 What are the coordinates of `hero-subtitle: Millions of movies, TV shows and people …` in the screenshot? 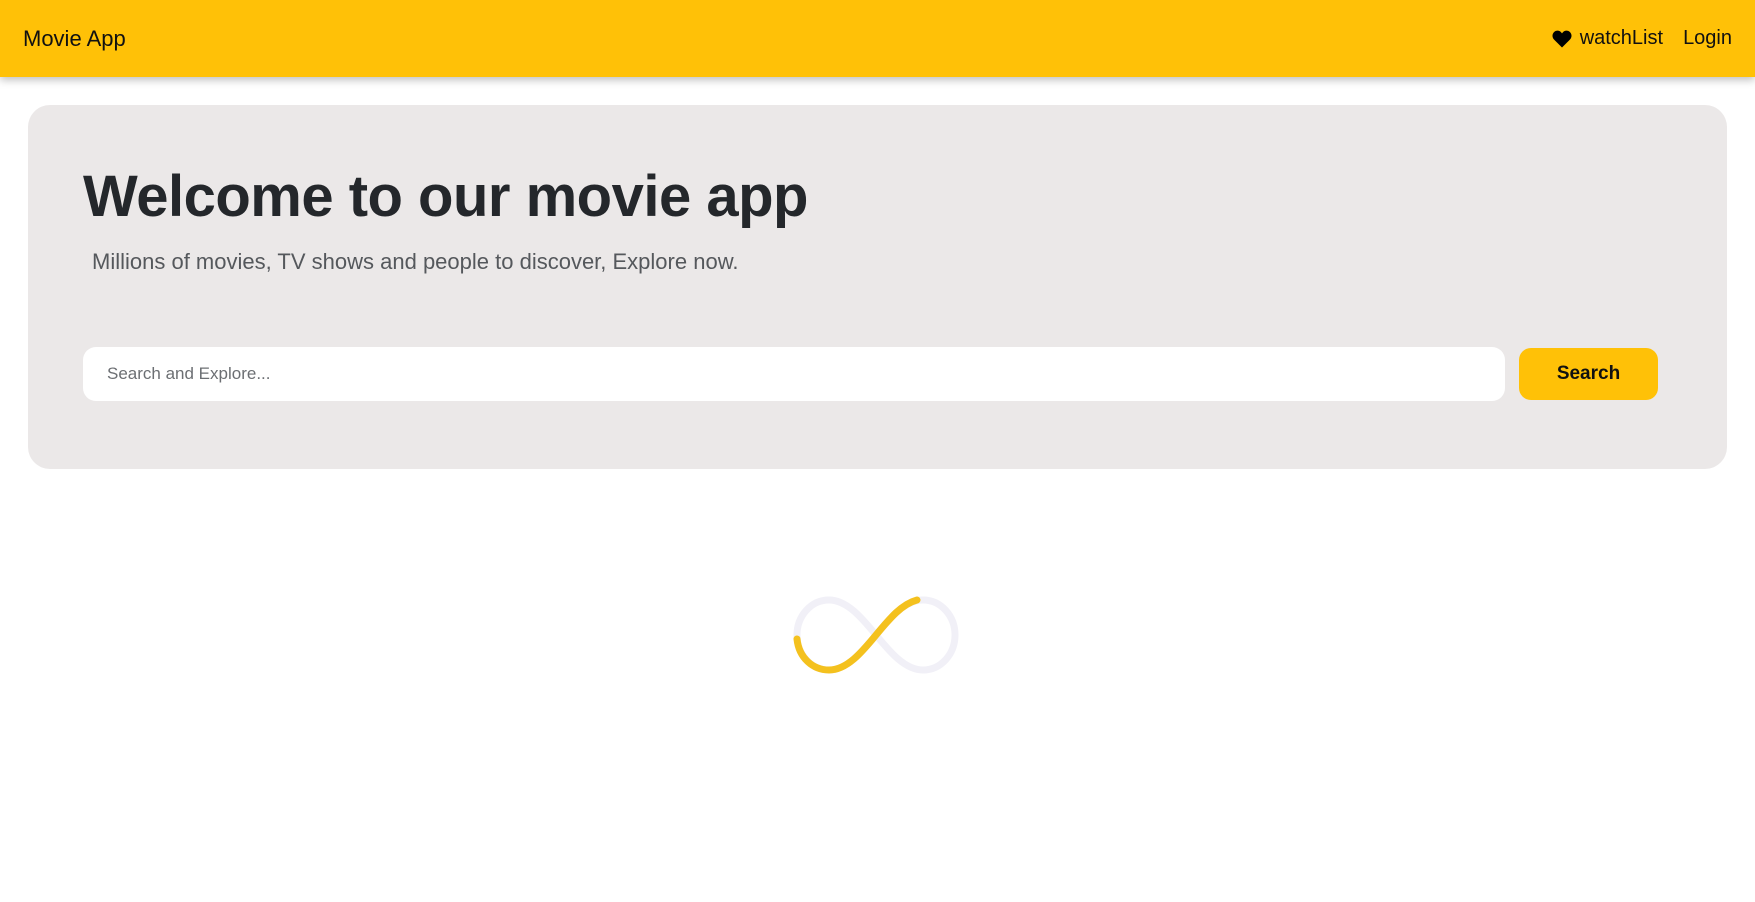 It's located at (415, 261).